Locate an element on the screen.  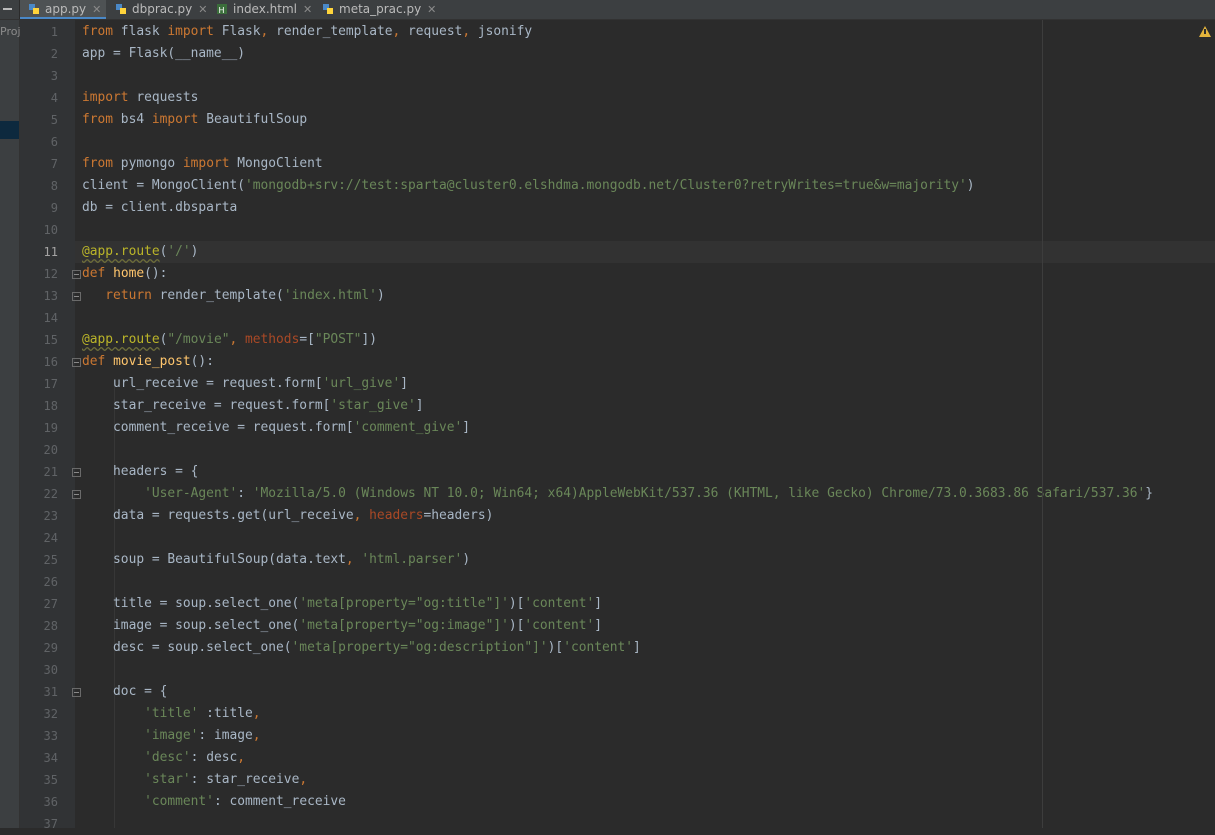
tab-index-html: Hindex.html ✕ is located at coordinates (260, 9).